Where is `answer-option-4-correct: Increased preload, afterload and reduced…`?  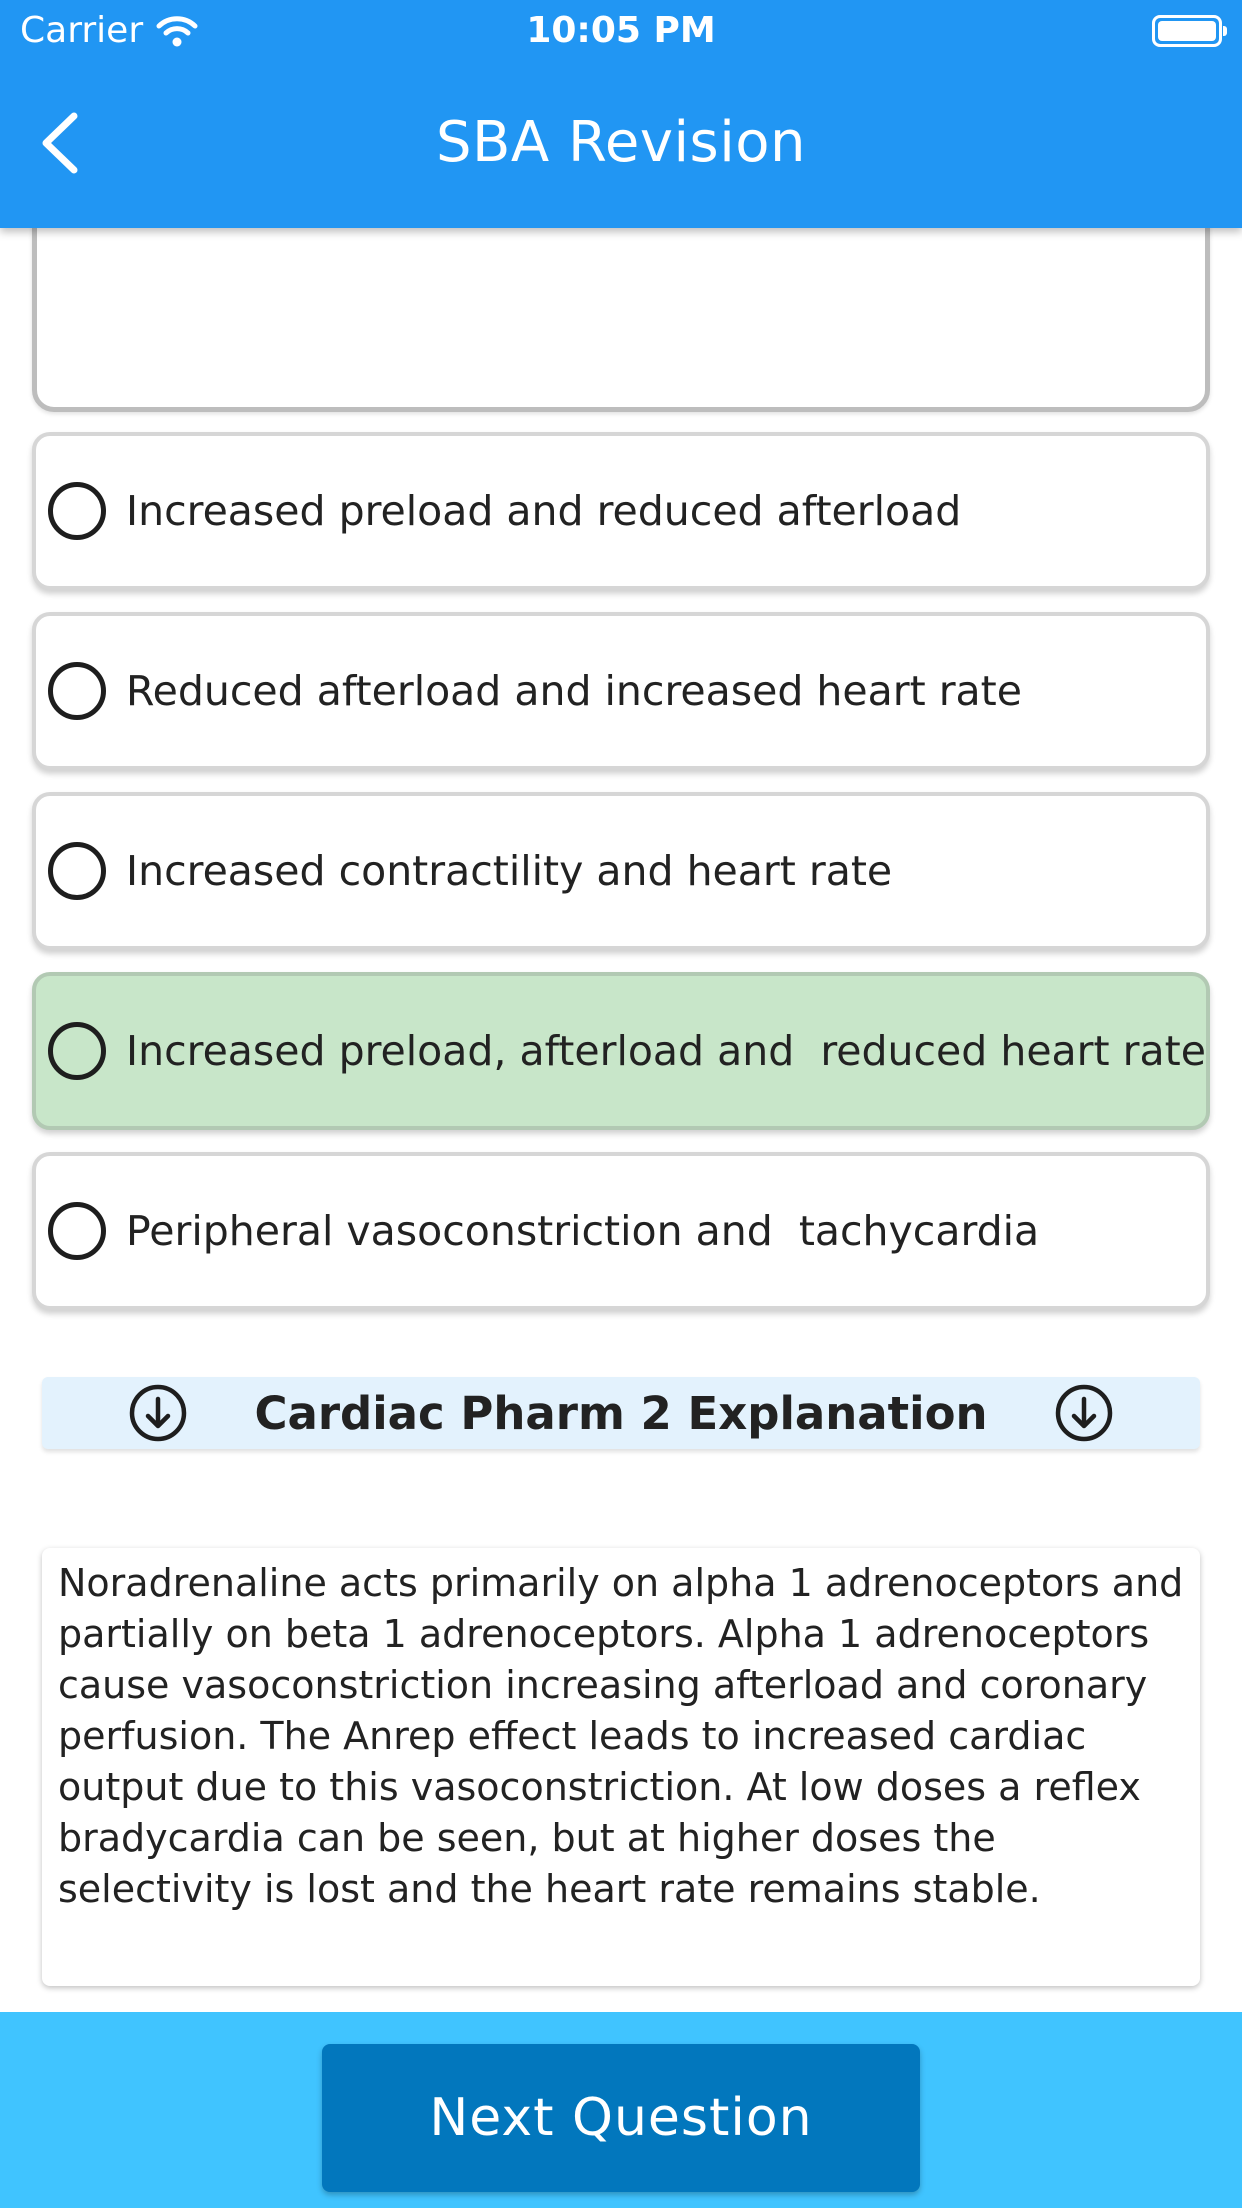 answer-option-4-correct: Increased preload, afterload and reduced… is located at coordinates (621, 1051).